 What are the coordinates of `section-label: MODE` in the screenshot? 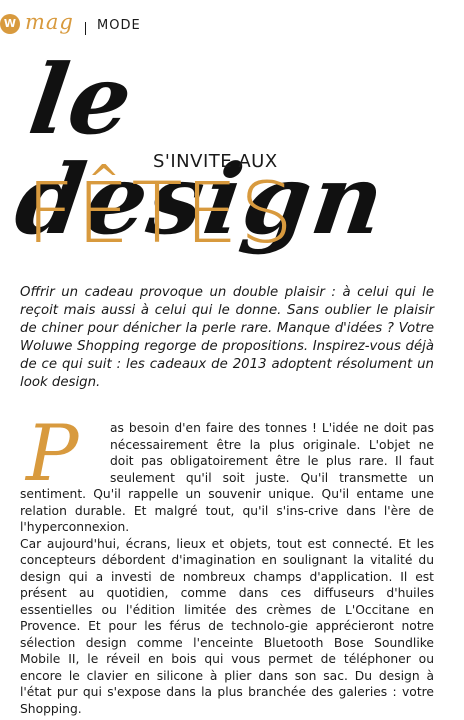 It's located at (119, 25).